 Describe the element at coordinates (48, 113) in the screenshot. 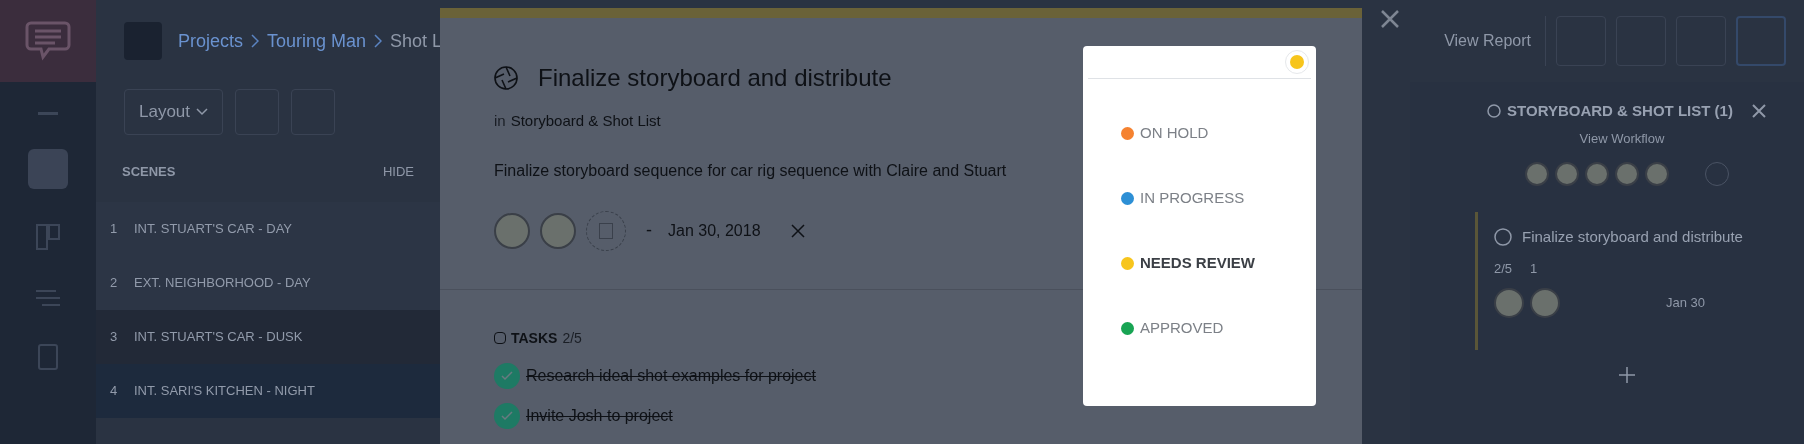

I see `collapse-icon` at that location.